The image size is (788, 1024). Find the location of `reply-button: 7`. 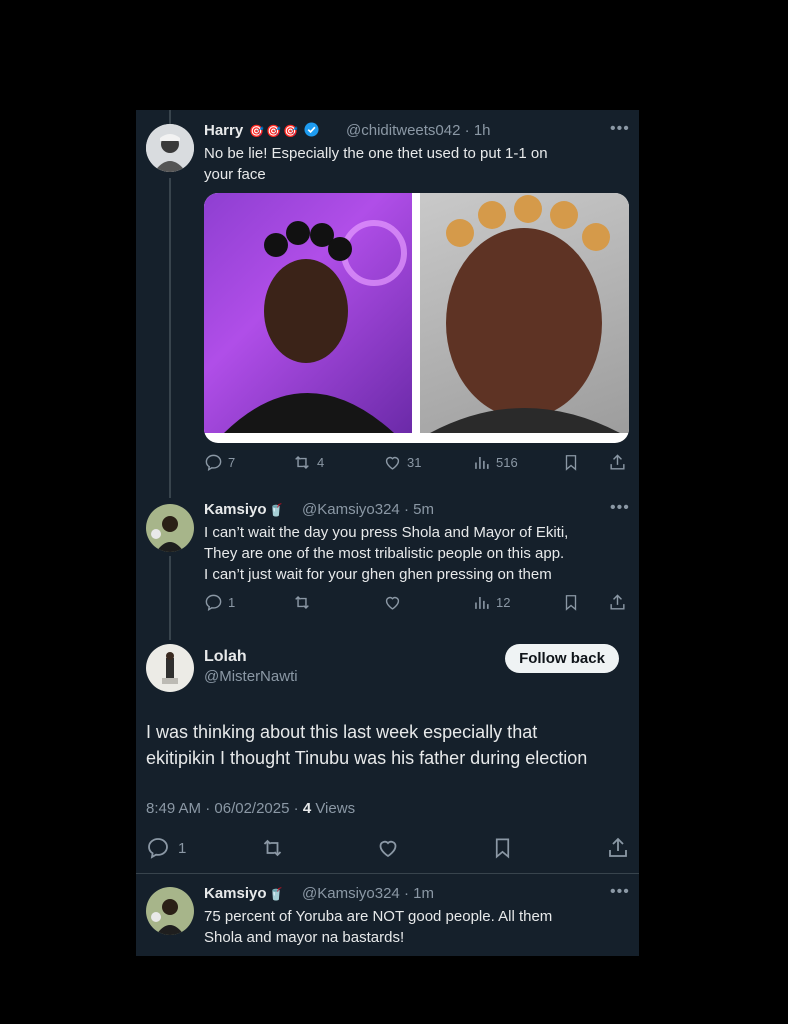

reply-button: 7 is located at coordinates (219, 462).